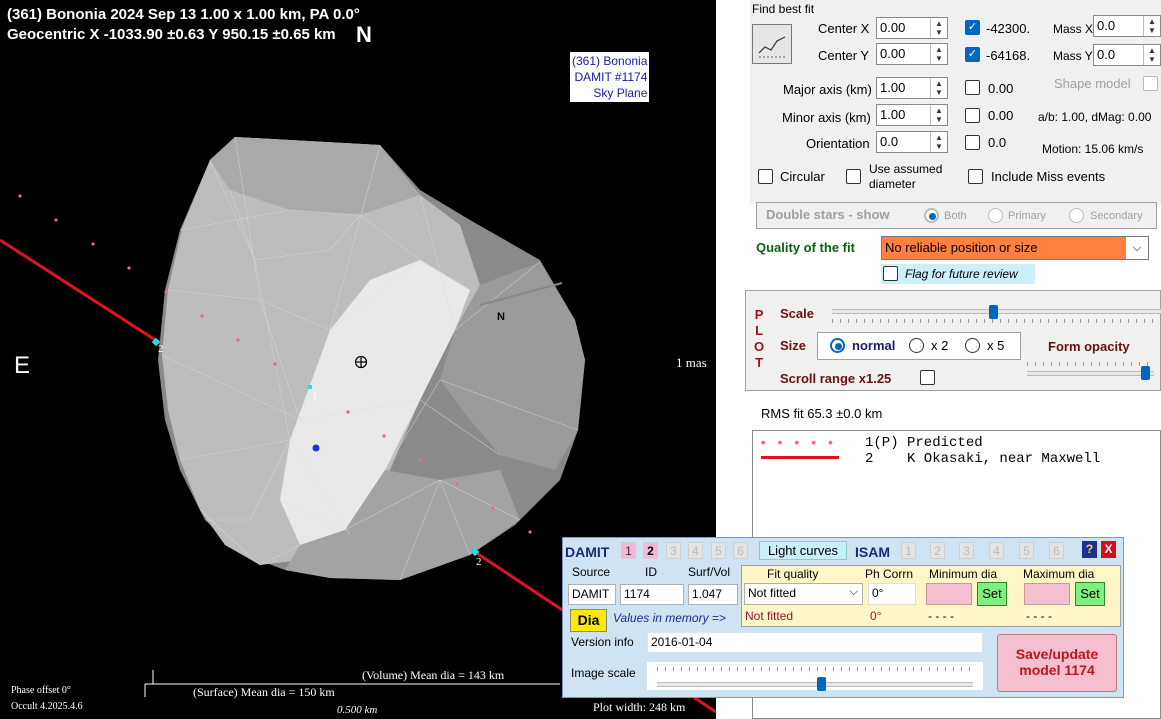 This screenshot has width=1161, height=719. Describe the element at coordinates (996, 550) in the screenshot. I see `isam-tab-4: 4` at that location.